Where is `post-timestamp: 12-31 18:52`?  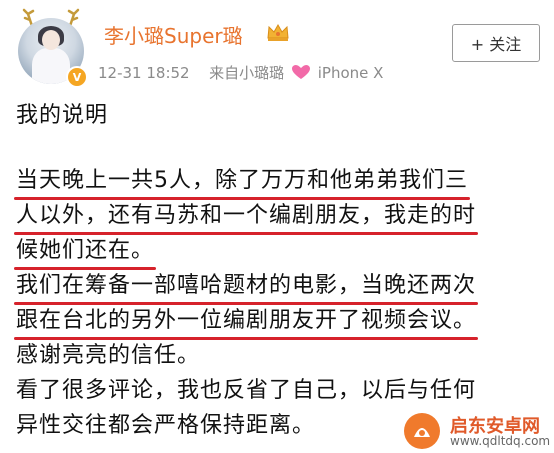
post-timestamp: 12-31 18:52 is located at coordinates (144, 73).